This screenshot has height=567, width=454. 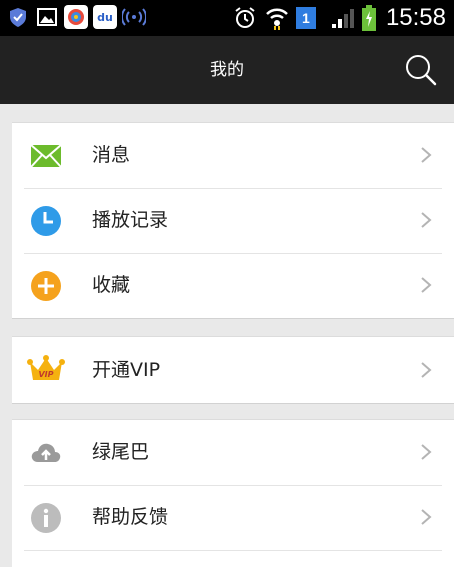 I want to click on media-app-icon, so click(x=76, y=17).